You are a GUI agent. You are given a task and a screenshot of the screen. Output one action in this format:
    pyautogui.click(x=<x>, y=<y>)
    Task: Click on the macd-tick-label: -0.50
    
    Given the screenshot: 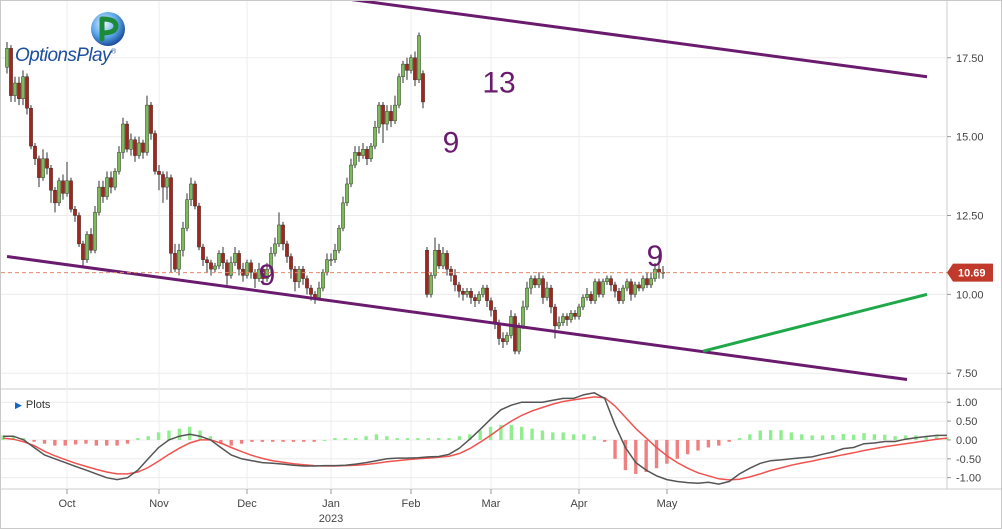 What is the action you would take?
    pyautogui.click(x=968, y=460)
    